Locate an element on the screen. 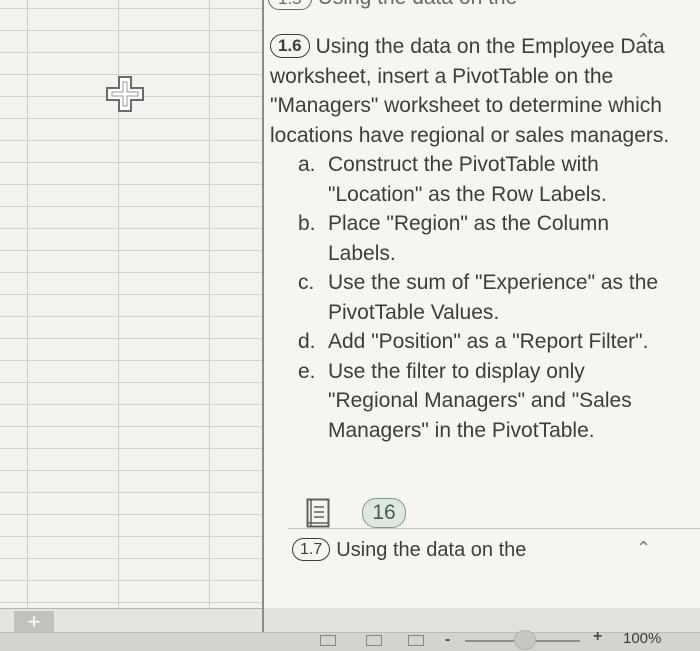 The height and width of the screenshot is (651, 700). step-letter: e. is located at coordinates (307, 371).